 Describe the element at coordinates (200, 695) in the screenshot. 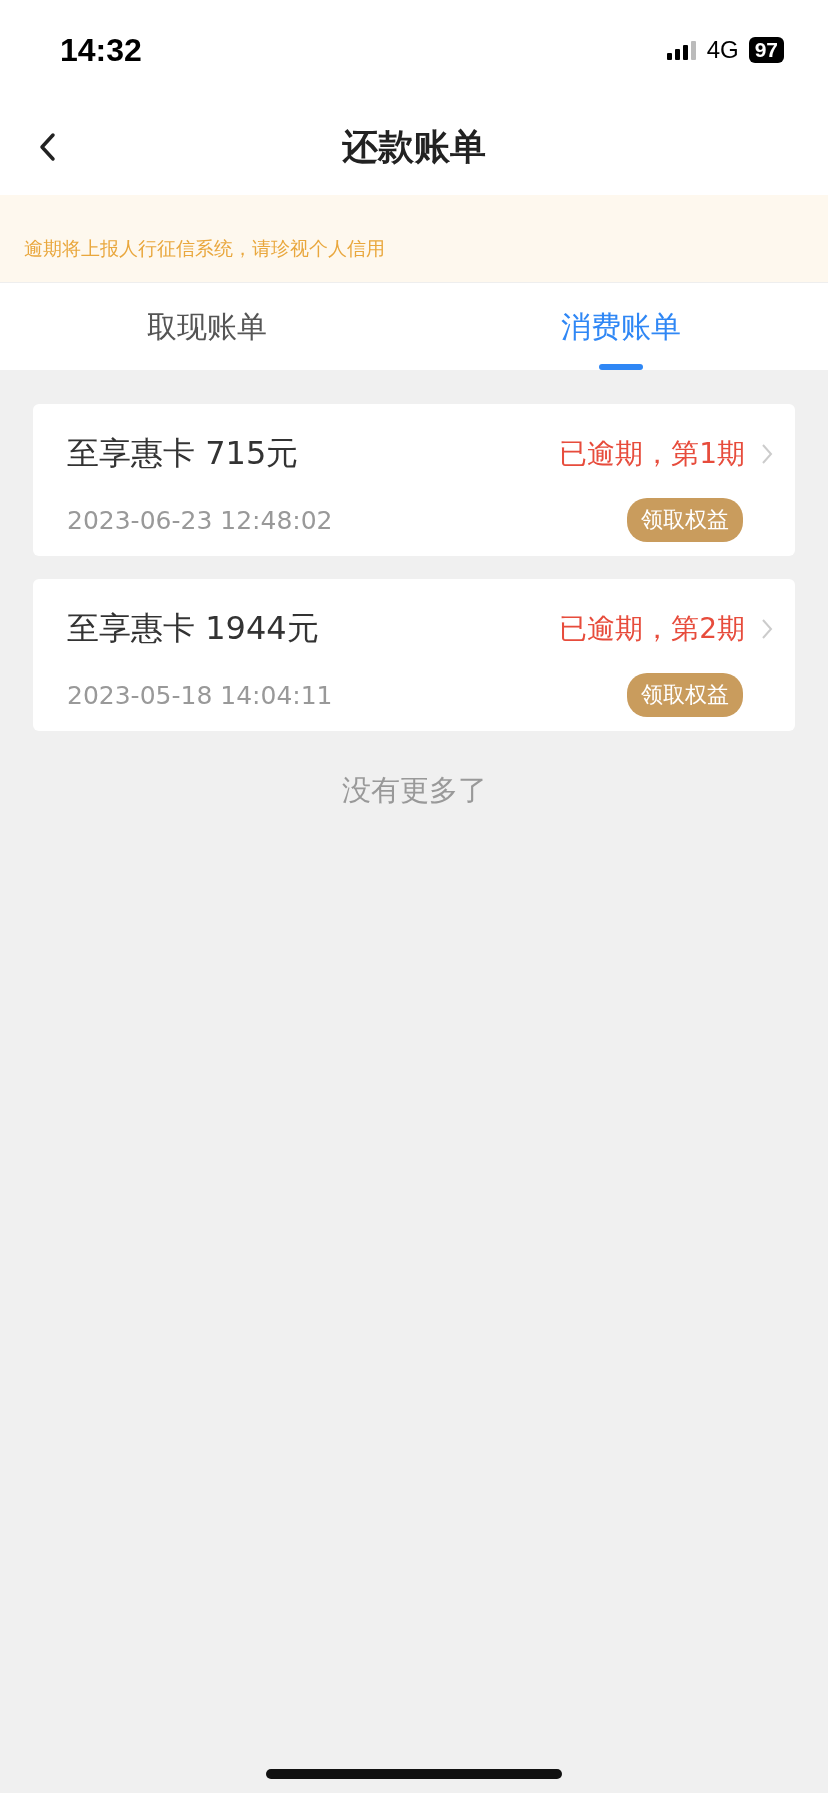

I see `bill-date: 2023-05-18 14:04:11` at that location.